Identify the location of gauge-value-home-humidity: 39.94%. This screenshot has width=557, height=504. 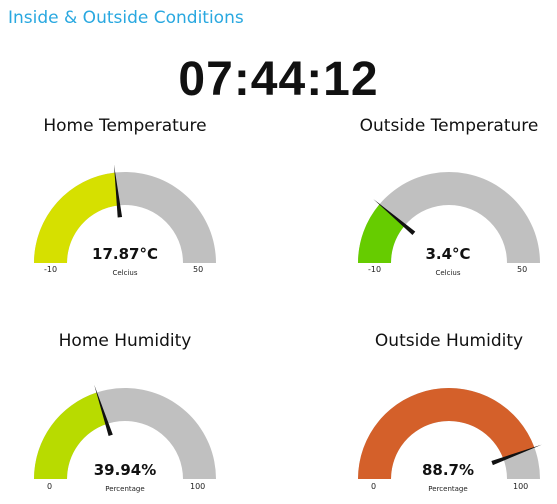
(125, 470).